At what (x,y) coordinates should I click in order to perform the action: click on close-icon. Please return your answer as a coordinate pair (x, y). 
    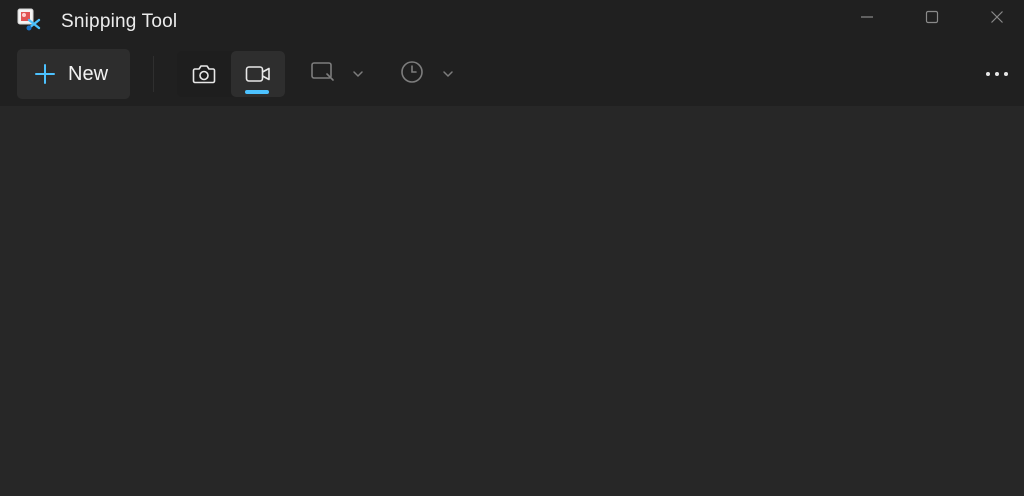
    Looking at the image, I should click on (997, 17).